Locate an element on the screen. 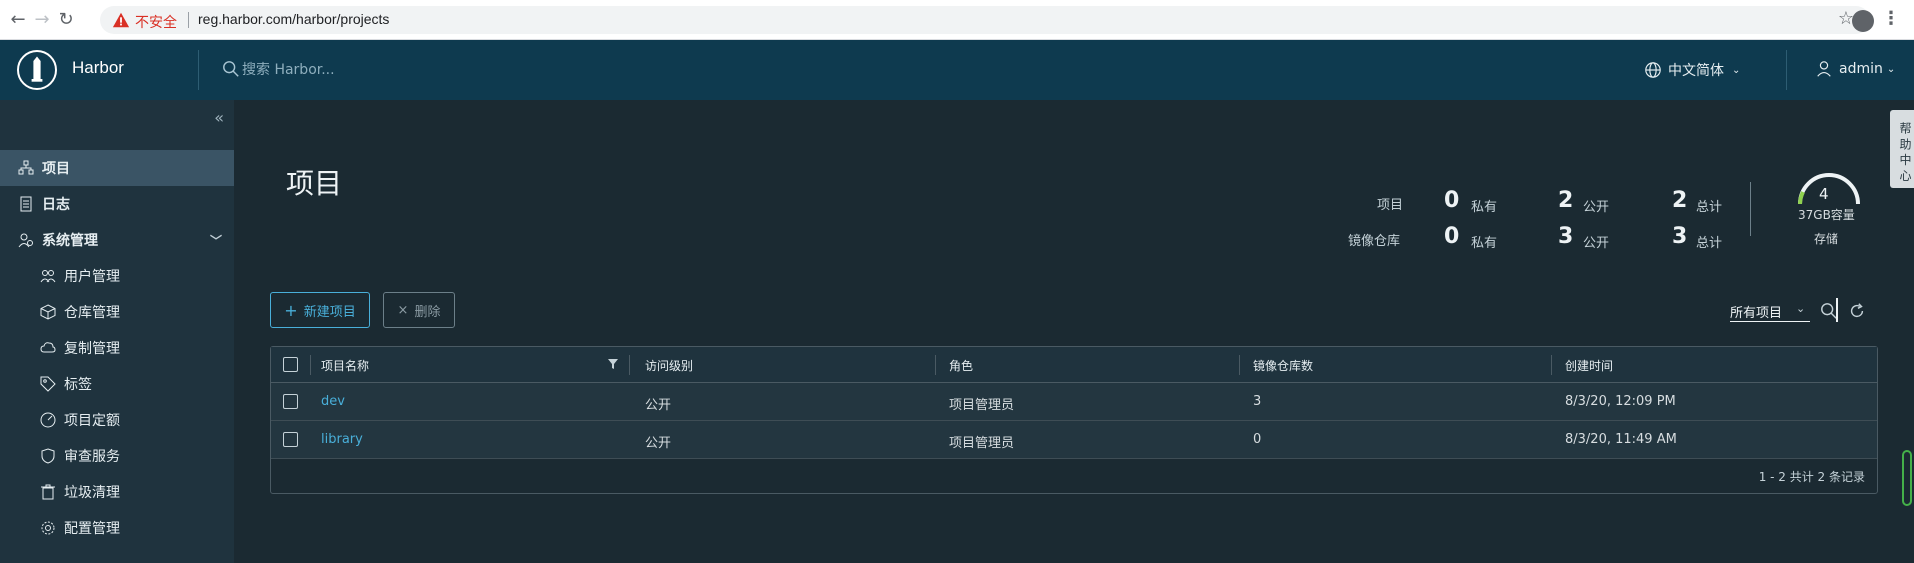  delete-label: 删除 is located at coordinates (427, 312).